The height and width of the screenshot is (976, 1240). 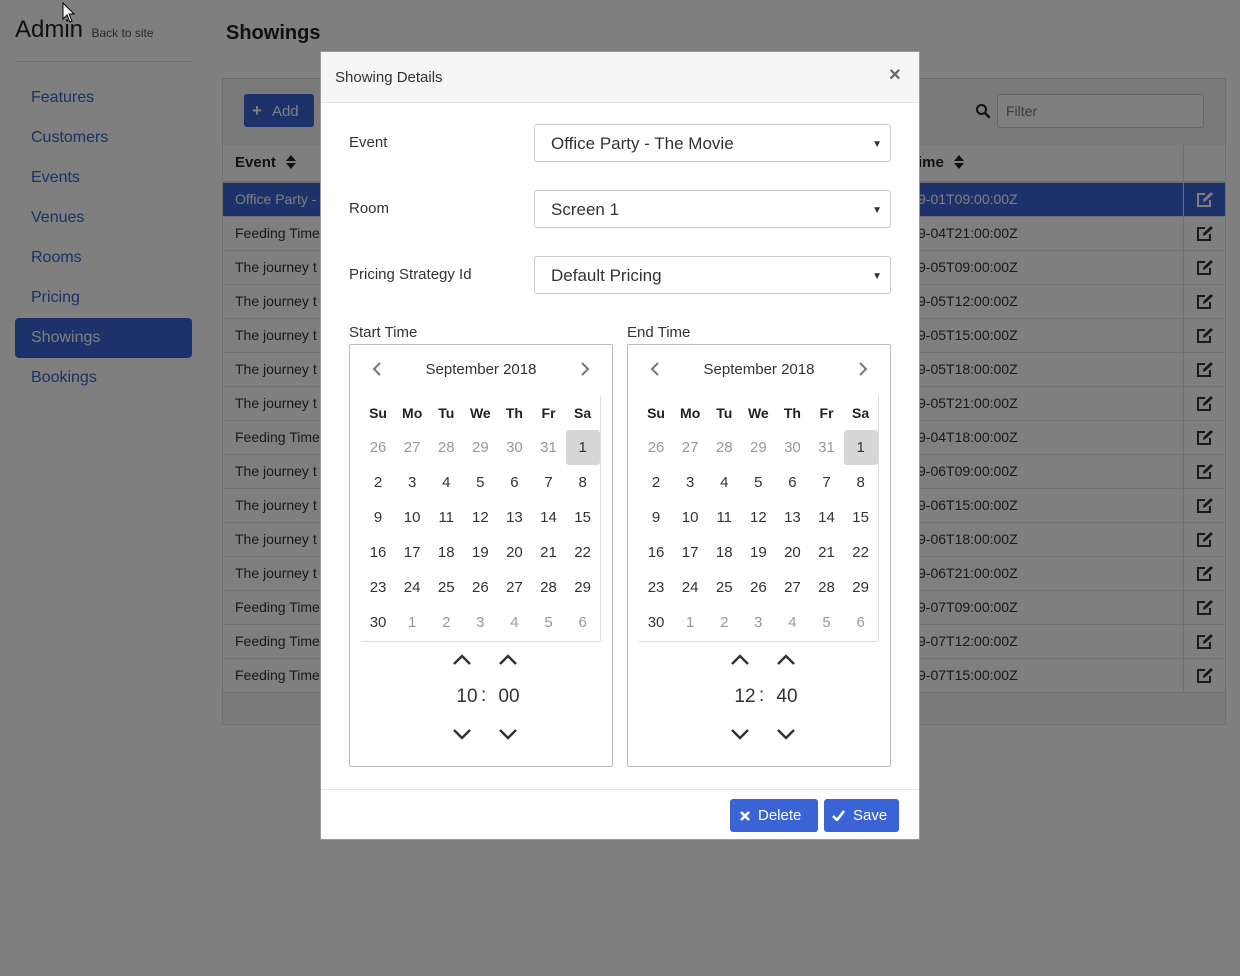 I want to click on start-minute: 00, so click(x=509, y=697).